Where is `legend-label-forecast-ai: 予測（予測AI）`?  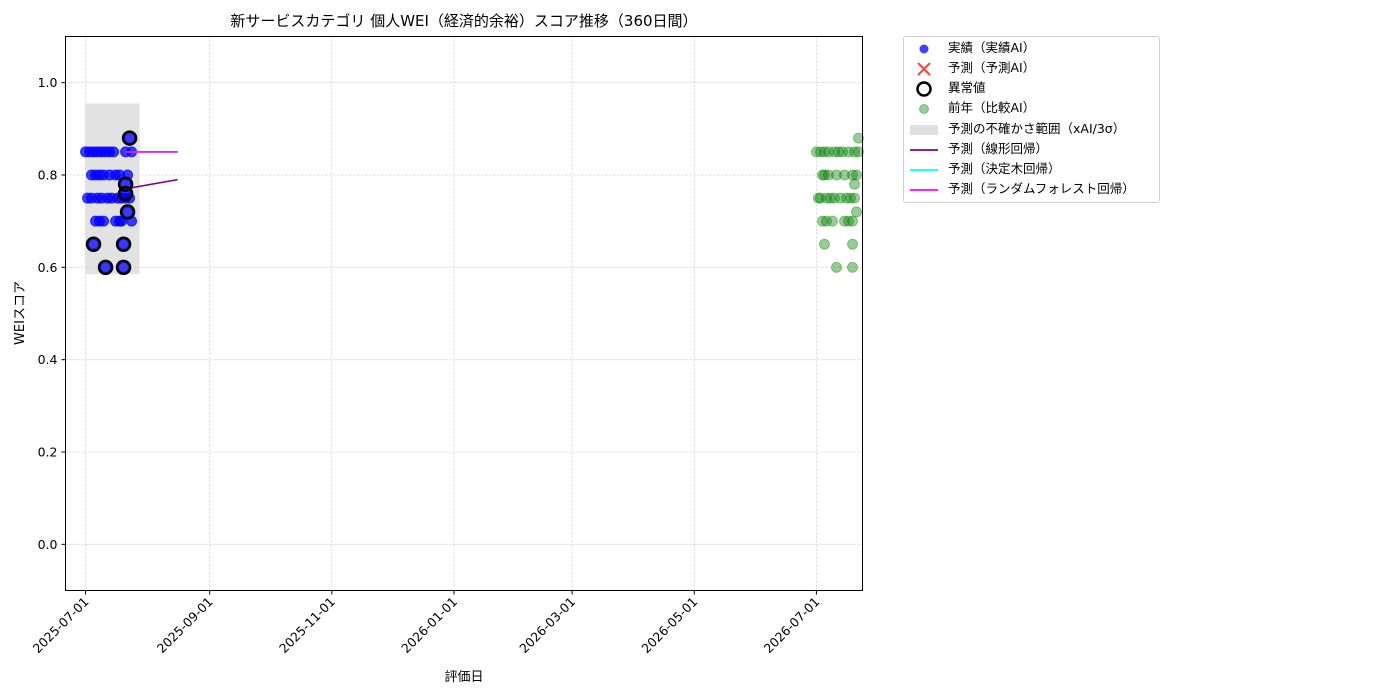 legend-label-forecast-ai: 予測（予測AI） is located at coordinates (992, 67).